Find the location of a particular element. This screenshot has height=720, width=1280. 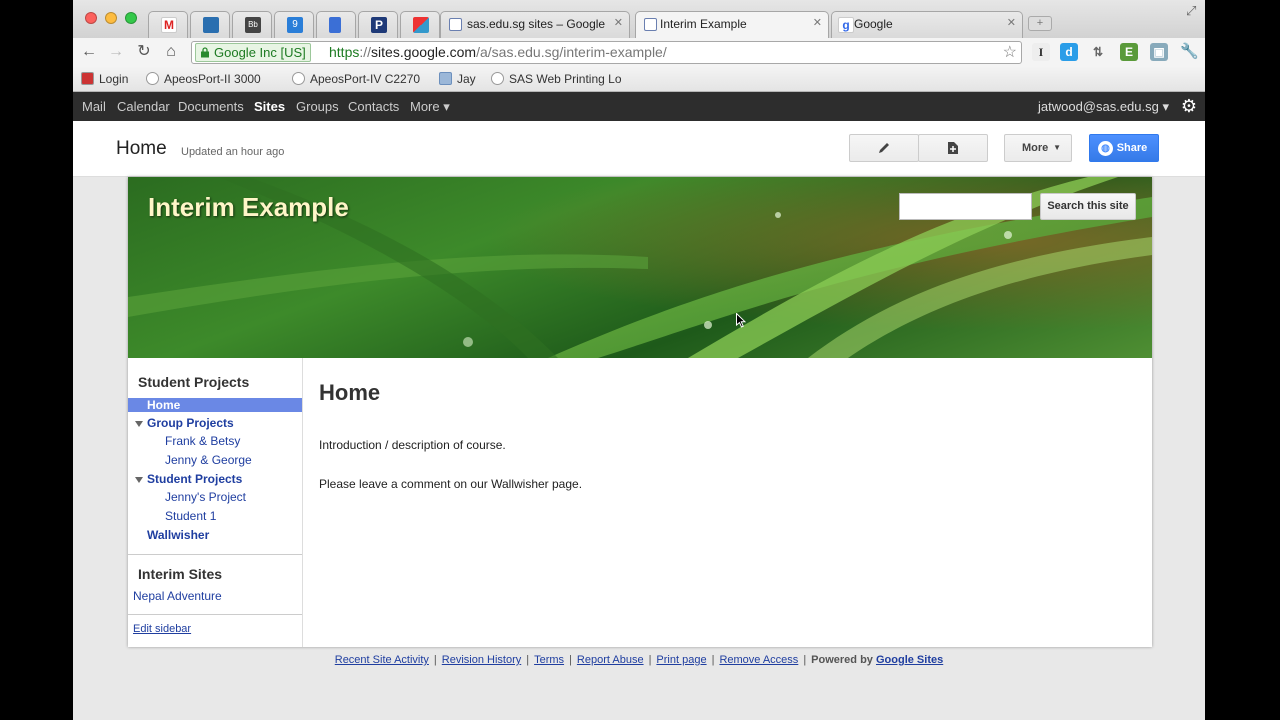

edit-page-button is located at coordinates (884, 148).